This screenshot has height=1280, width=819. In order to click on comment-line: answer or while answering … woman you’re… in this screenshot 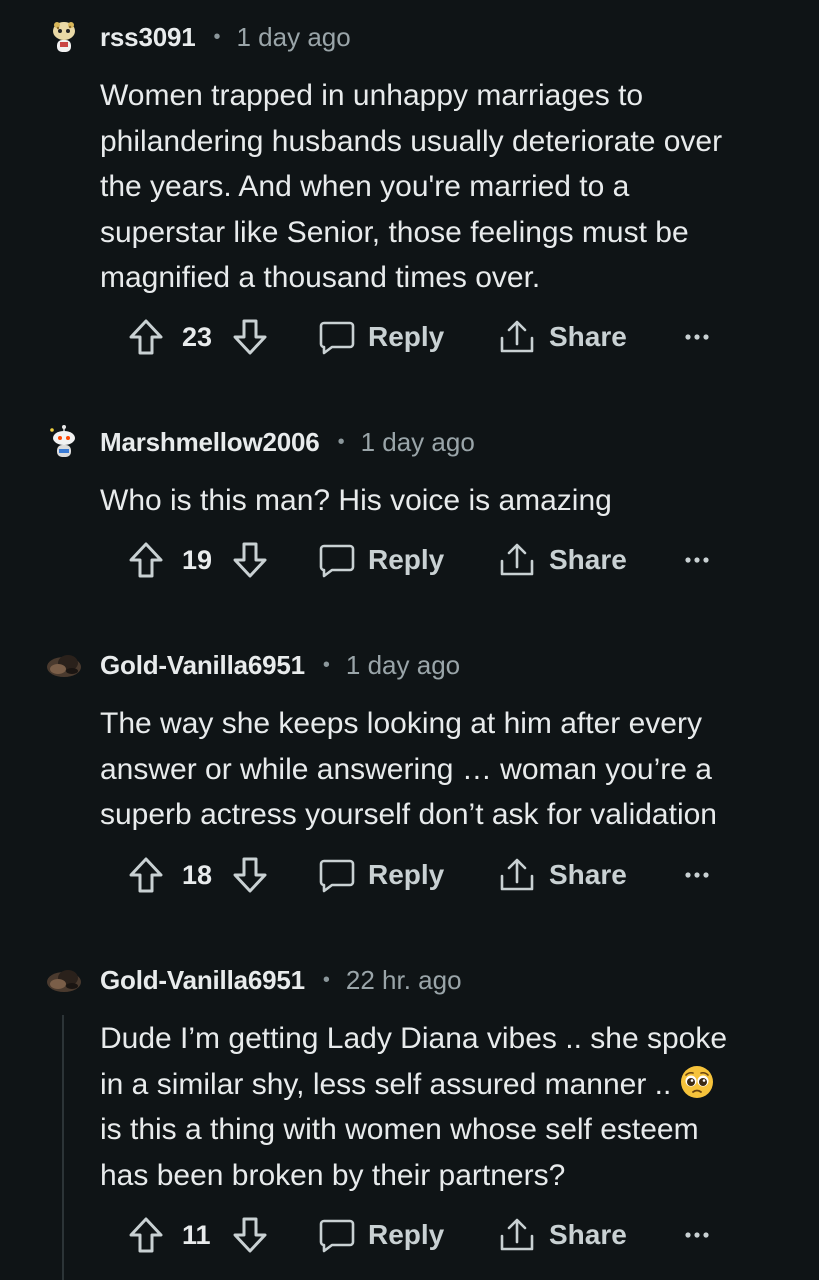, I will do `click(406, 769)`.